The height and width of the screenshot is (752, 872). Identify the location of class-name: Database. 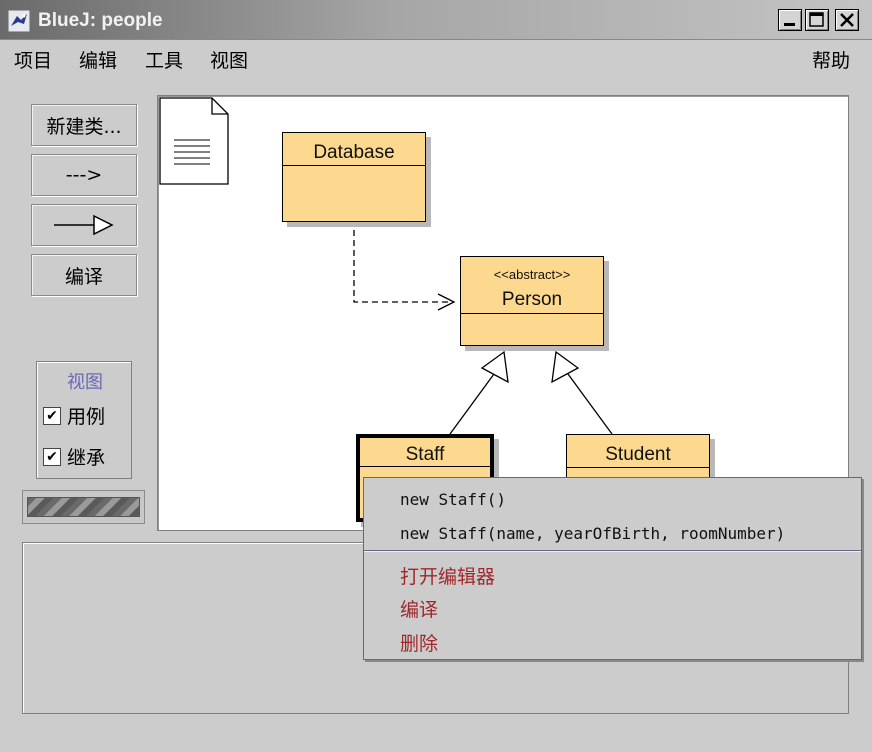
(354, 152).